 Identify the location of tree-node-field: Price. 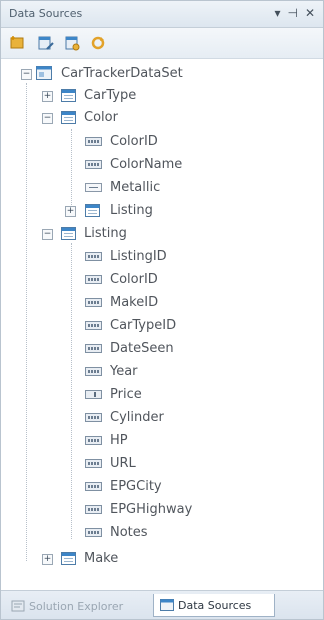
(162, 395).